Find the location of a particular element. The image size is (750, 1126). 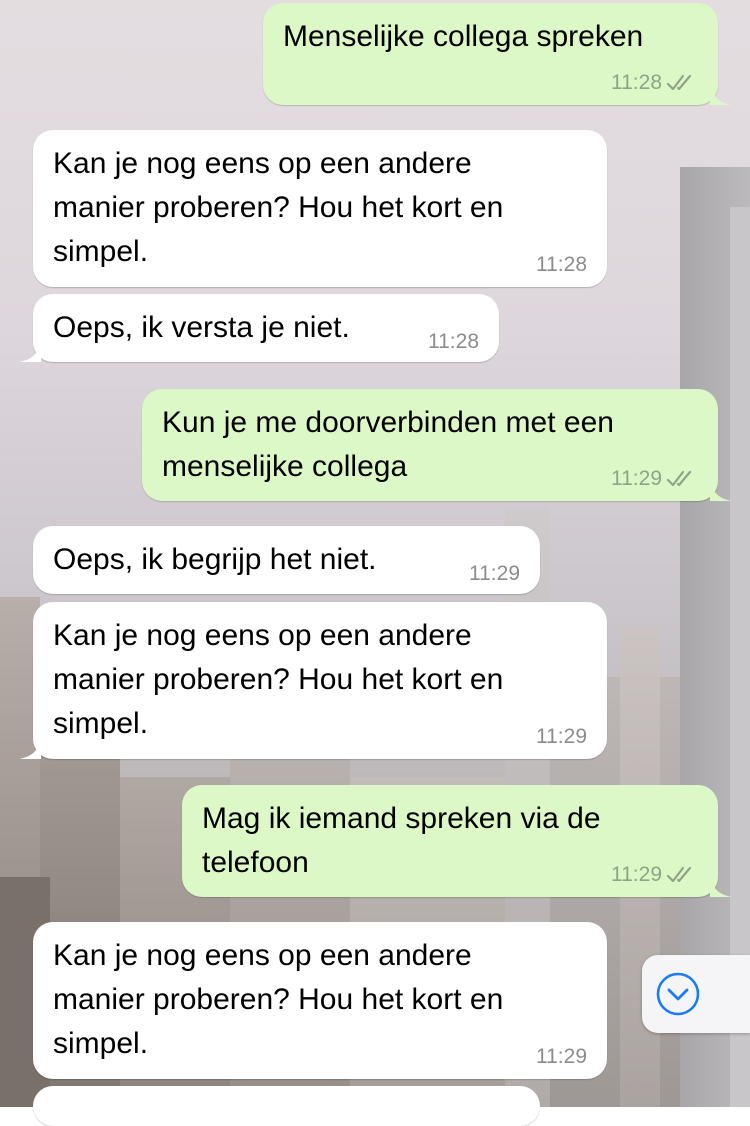

message-text: Oeps, ik begrijp het niet. is located at coordinates (215, 559).